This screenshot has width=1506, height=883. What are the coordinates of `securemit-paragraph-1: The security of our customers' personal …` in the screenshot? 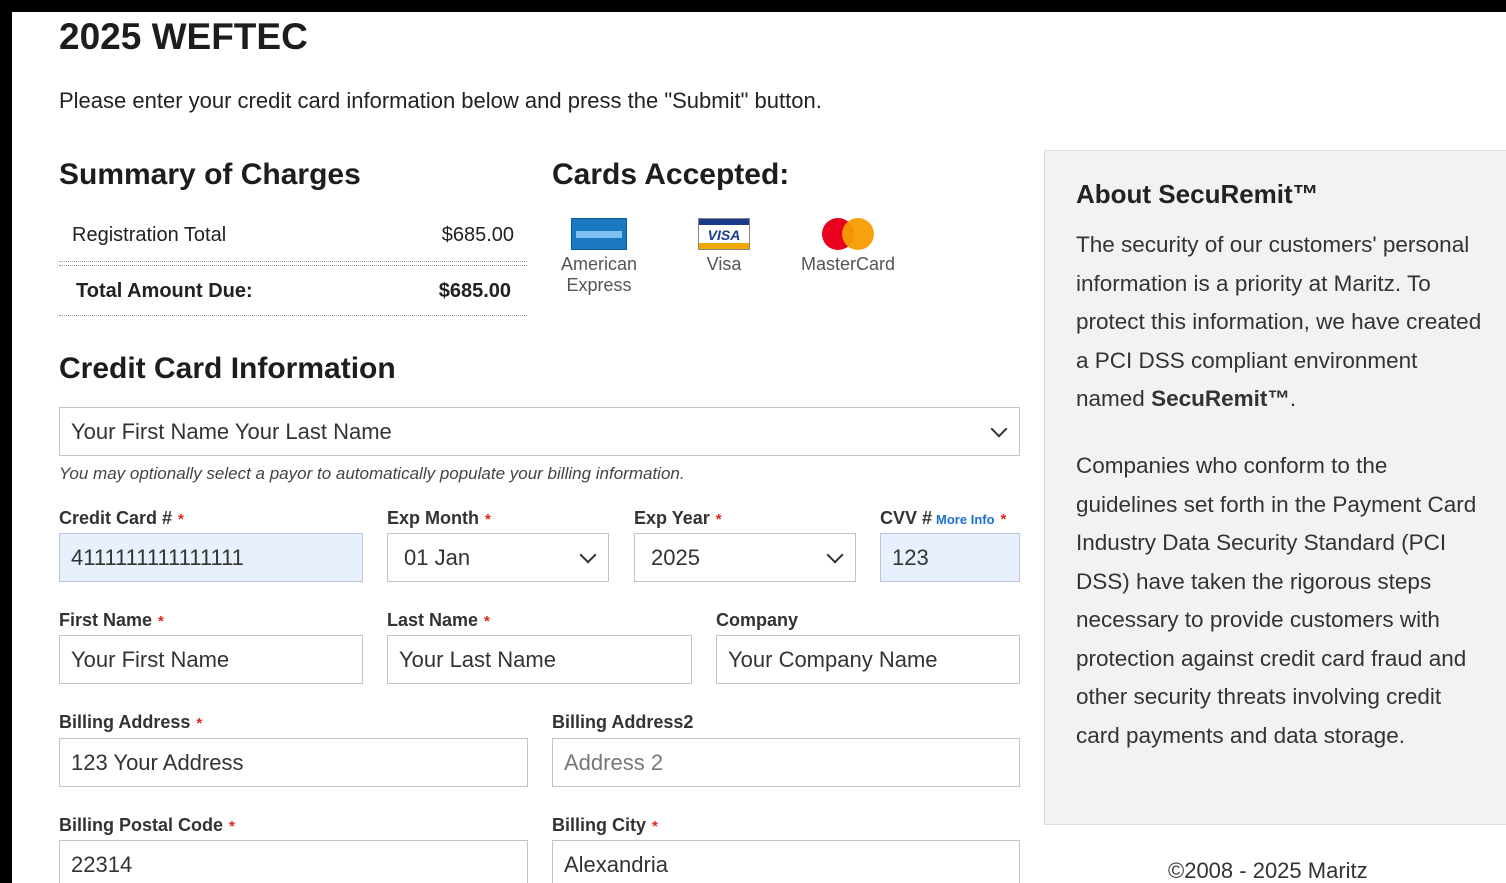 It's located at (1279, 321).